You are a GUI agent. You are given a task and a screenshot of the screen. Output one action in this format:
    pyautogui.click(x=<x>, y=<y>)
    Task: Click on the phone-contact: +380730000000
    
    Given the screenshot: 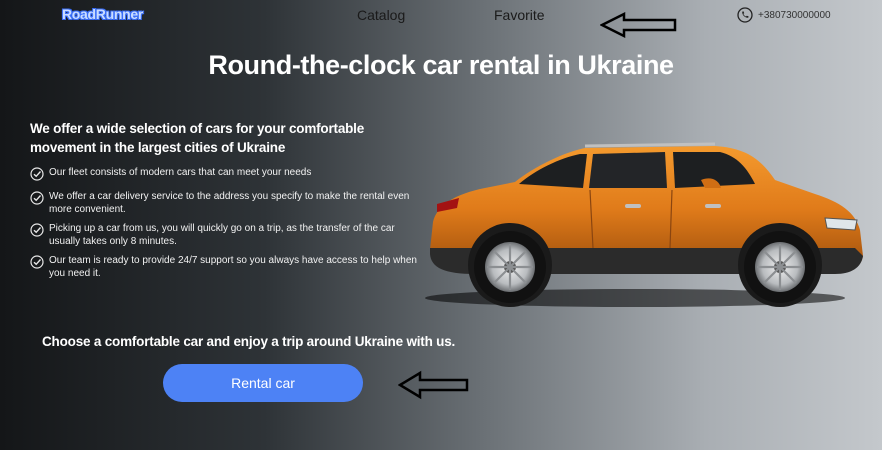 What is the action you would take?
    pyautogui.click(x=784, y=15)
    